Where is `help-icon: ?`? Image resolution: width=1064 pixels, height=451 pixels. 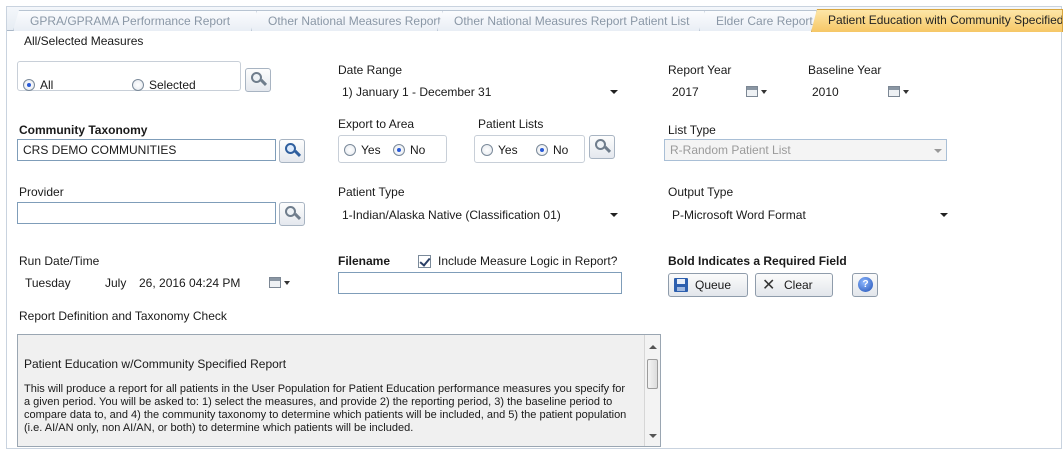 help-icon: ? is located at coordinates (865, 284).